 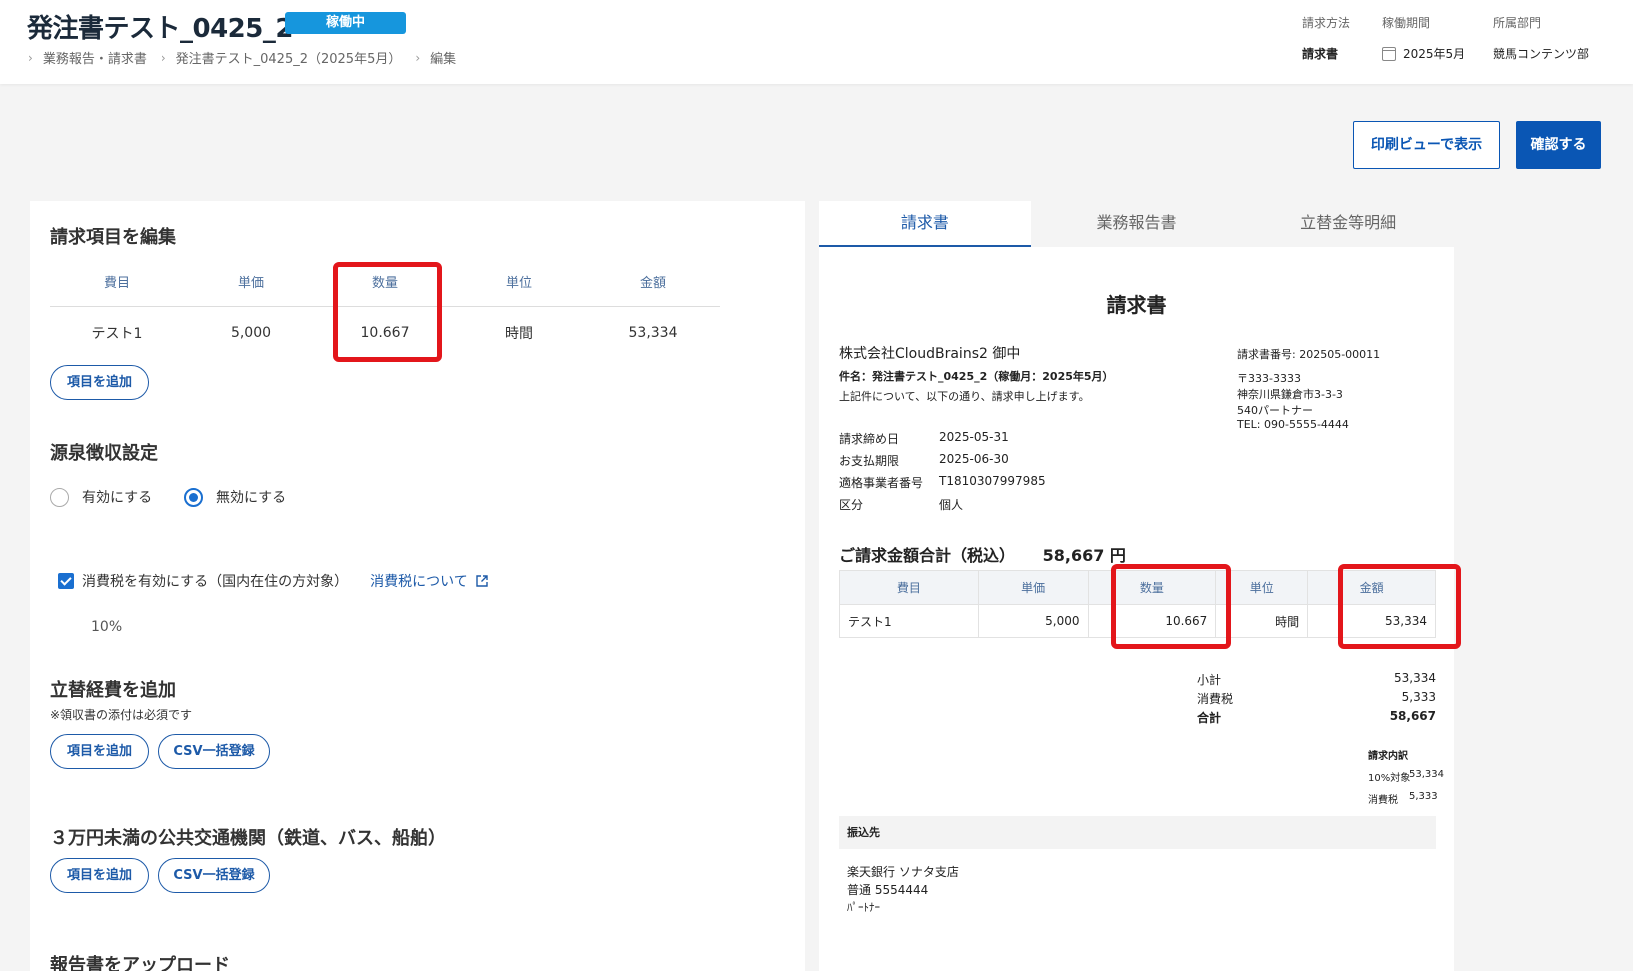 What do you see at coordinates (1406, 23) in the screenshot?
I see `meta-label: 稼働期間` at bounding box center [1406, 23].